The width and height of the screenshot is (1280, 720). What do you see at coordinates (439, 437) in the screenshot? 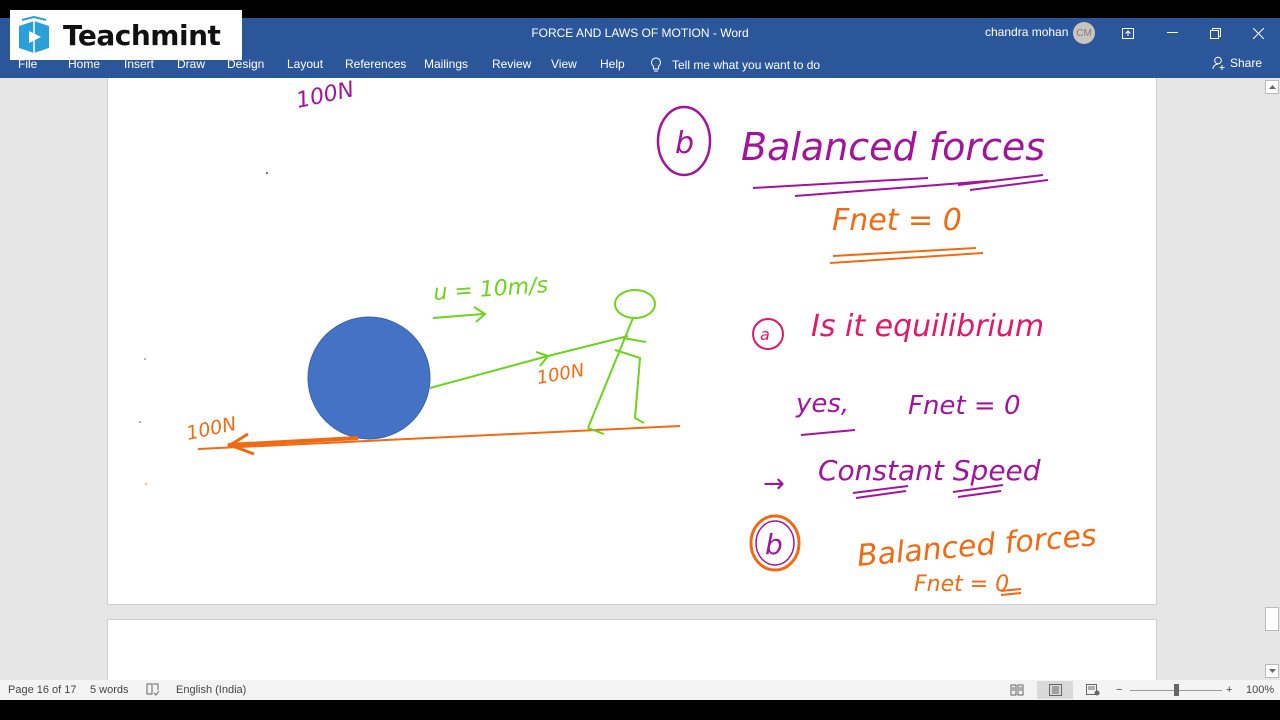
I see `ground-line` at bounding box center [439, 437].